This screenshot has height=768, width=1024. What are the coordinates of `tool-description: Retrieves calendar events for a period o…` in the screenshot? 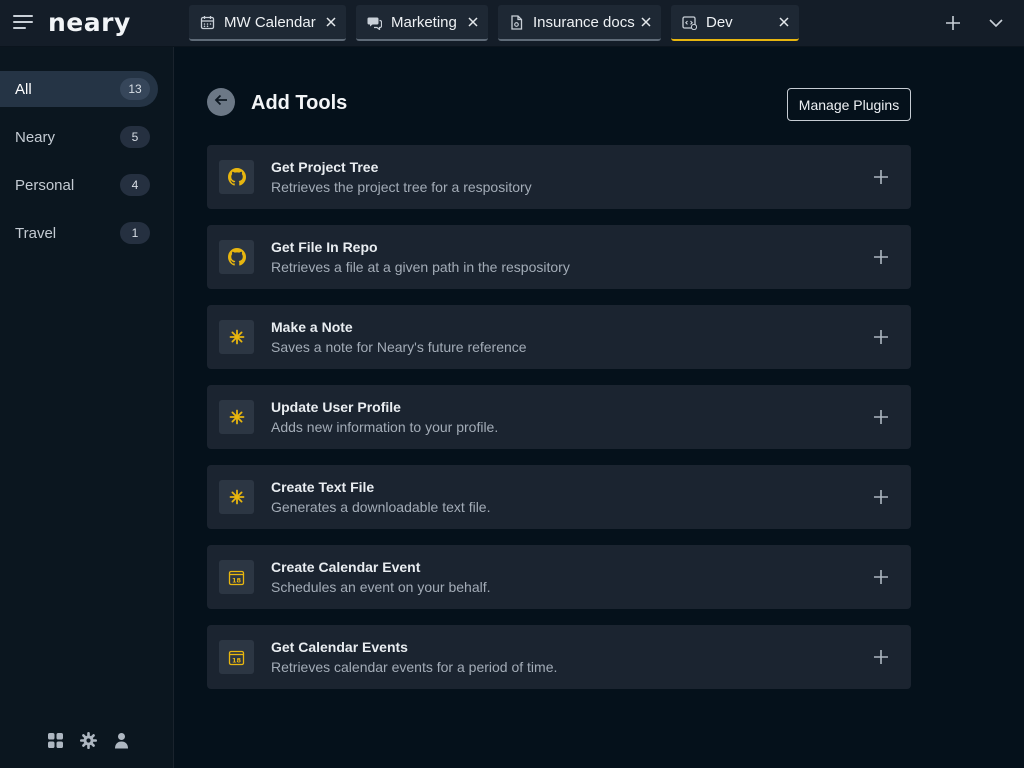 It's located at (414, 667).